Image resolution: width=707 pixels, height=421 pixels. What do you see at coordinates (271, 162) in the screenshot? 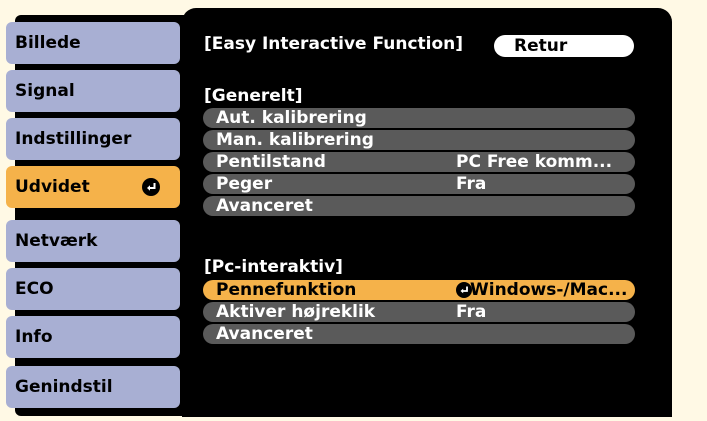
I see `row-label: Pentilstand` at bounding box center [271, 162].